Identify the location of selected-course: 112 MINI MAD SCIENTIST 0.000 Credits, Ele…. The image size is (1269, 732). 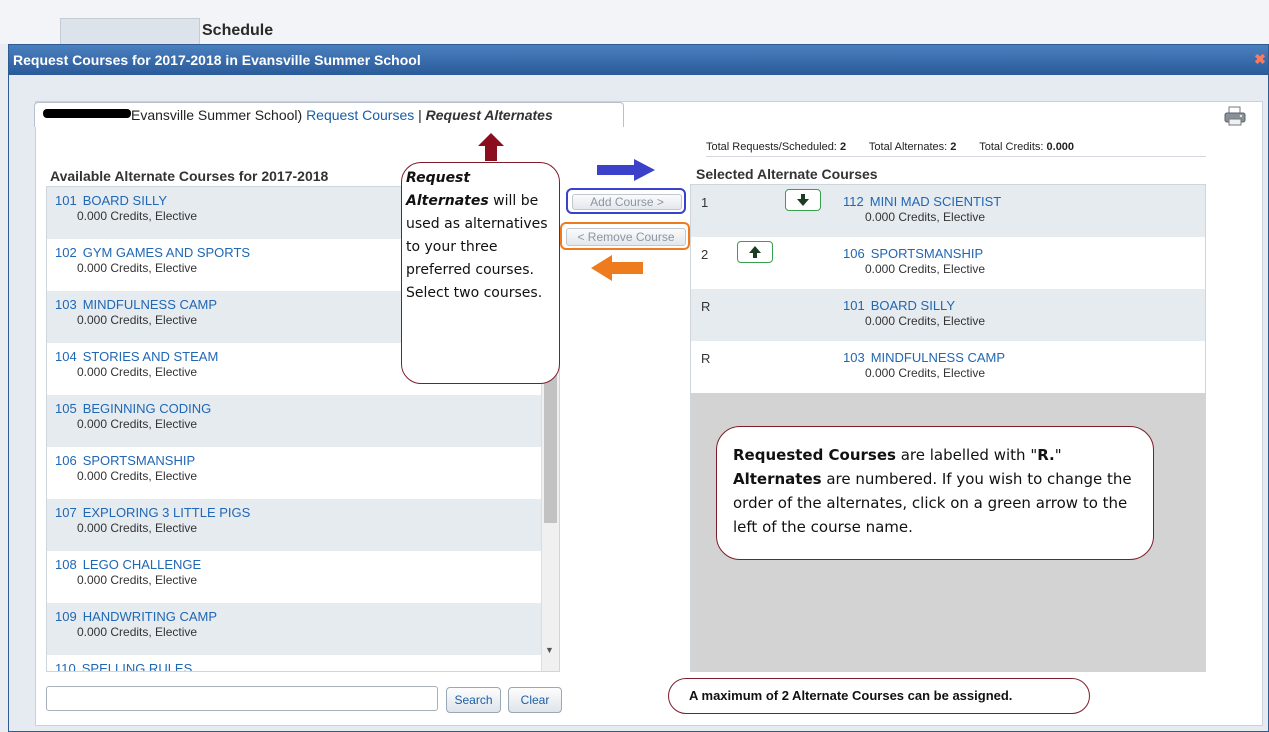
(922, 209).